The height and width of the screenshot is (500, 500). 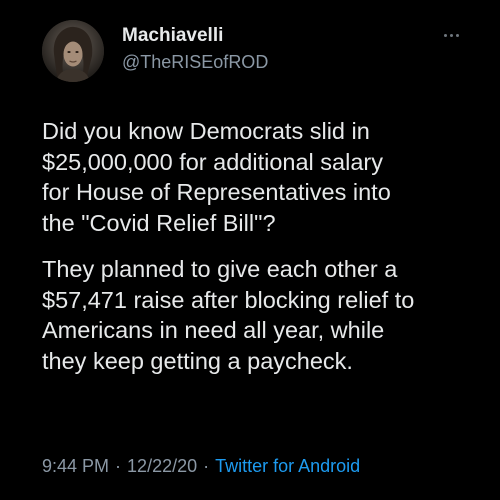 I want to click on tweet-line: $57,471 raise after blocking relief to, so click(x=228, y=299).